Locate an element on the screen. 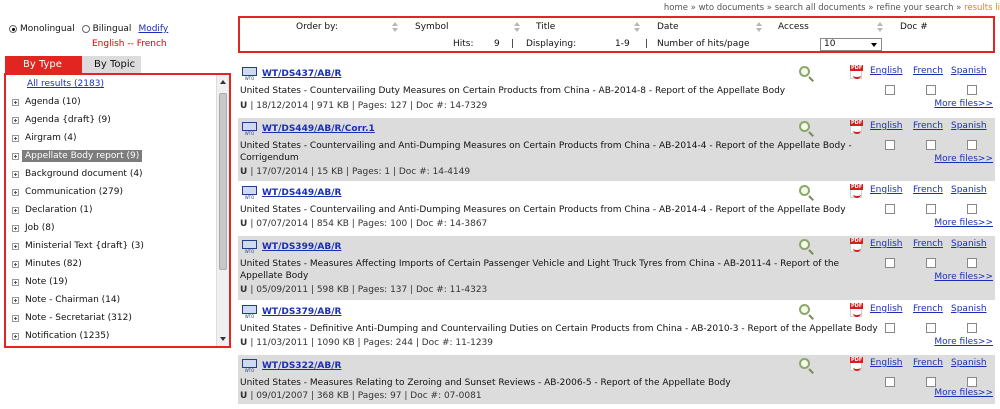  sort-access: Access is located at coordinates (793, 27).